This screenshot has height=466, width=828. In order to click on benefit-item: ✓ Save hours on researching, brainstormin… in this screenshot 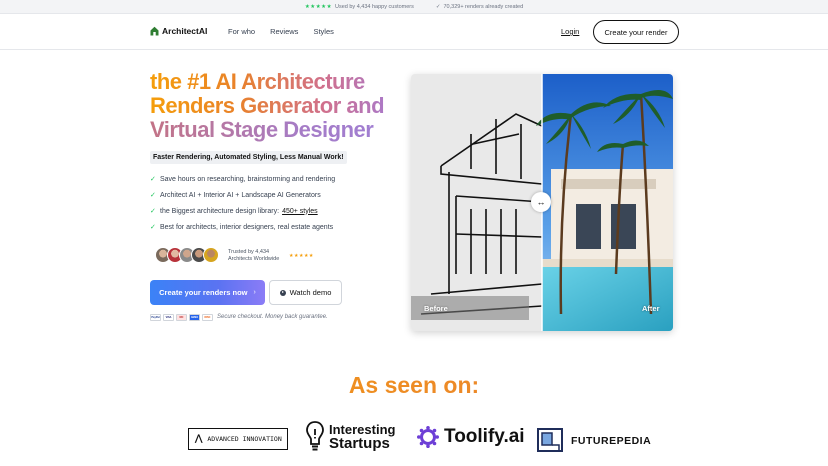, I will do `click(243, 179)`.